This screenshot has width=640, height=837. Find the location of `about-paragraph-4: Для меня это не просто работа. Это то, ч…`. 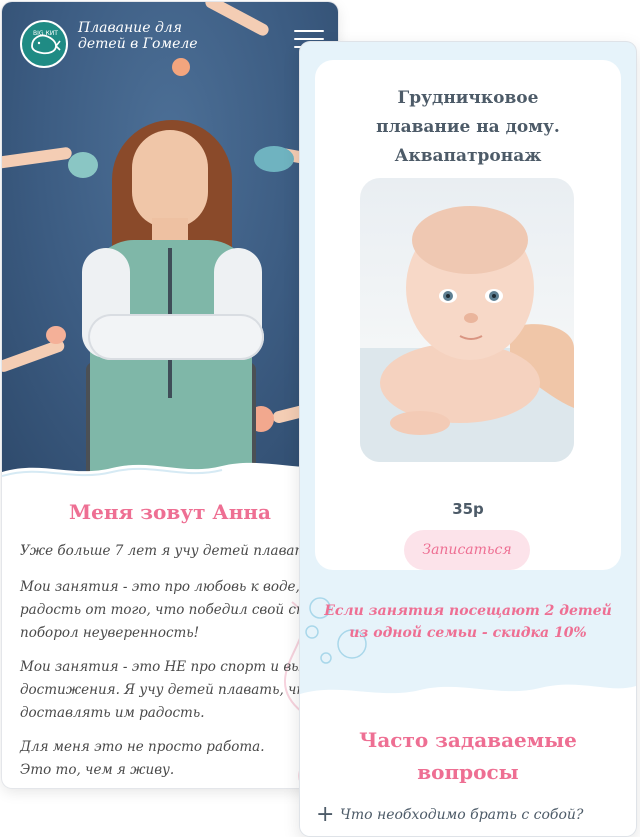

about-paragraph-4: Для меня это не просто работа. Это то, ч… is located at coordinates (142, 758).